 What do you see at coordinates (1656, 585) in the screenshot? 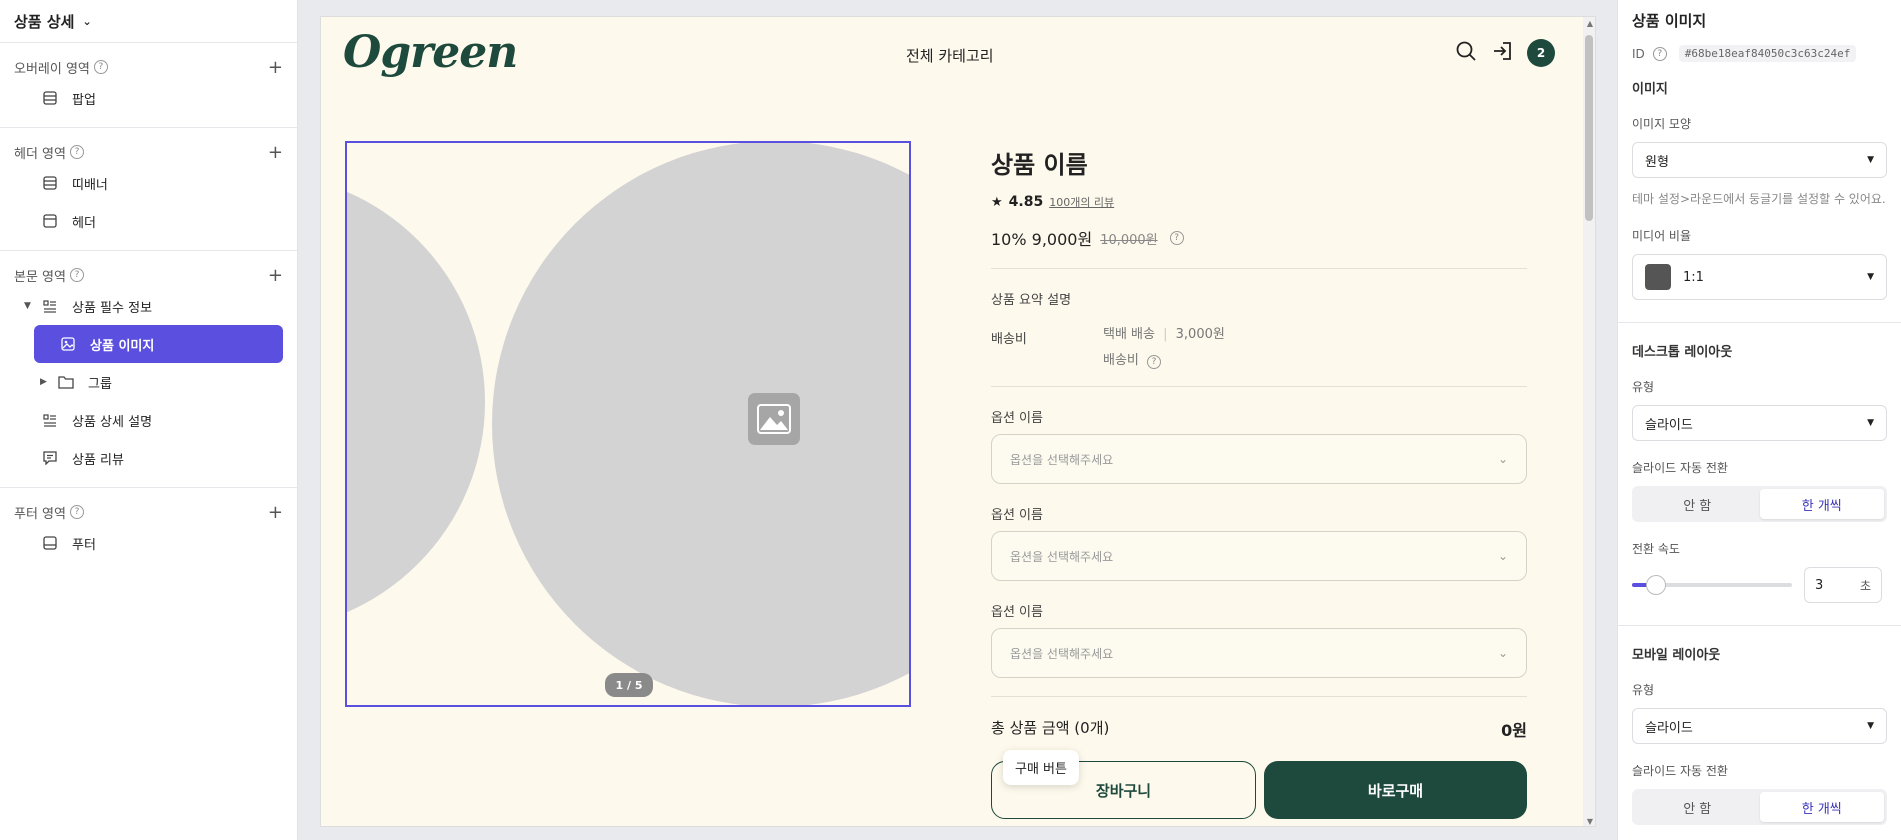
I see `speed-slider-knob` at bounding box center [1656, 585].